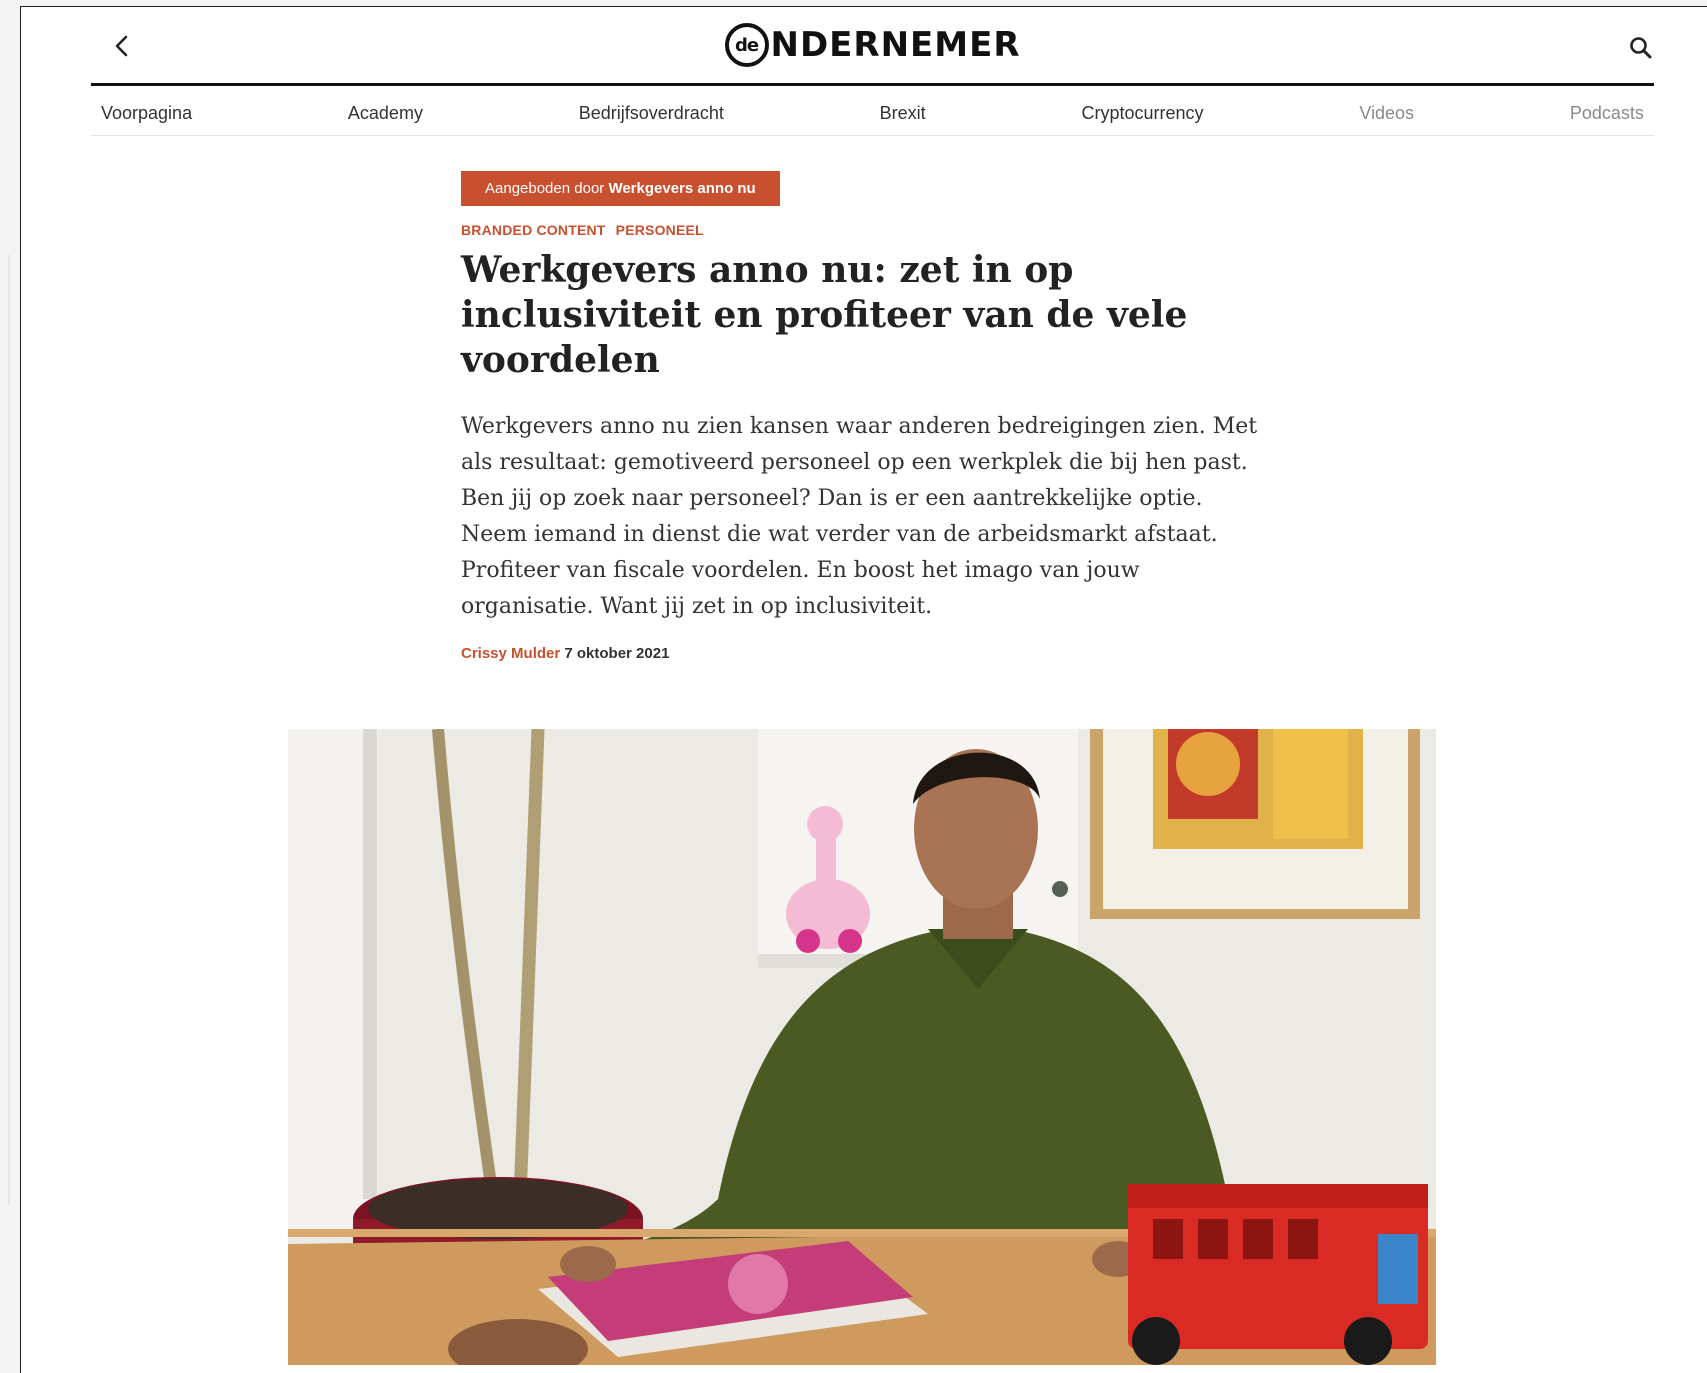 The height and width of the screenshot is (1373, 1707). Describe the element at coordinates (146, 113) in the screenshot. I see `nav-item-voorpagina: Voorpagina` at that location.